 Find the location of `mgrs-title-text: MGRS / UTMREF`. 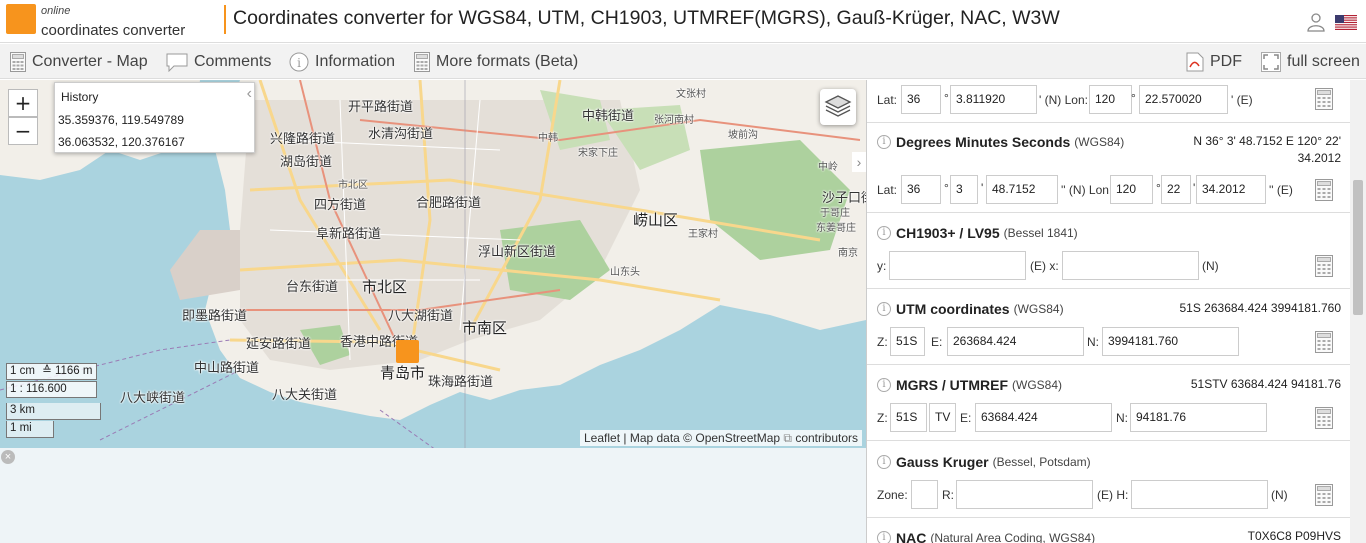

mgrs-title-text: MGRS / UTMREF is located at coordinates (952, 385).